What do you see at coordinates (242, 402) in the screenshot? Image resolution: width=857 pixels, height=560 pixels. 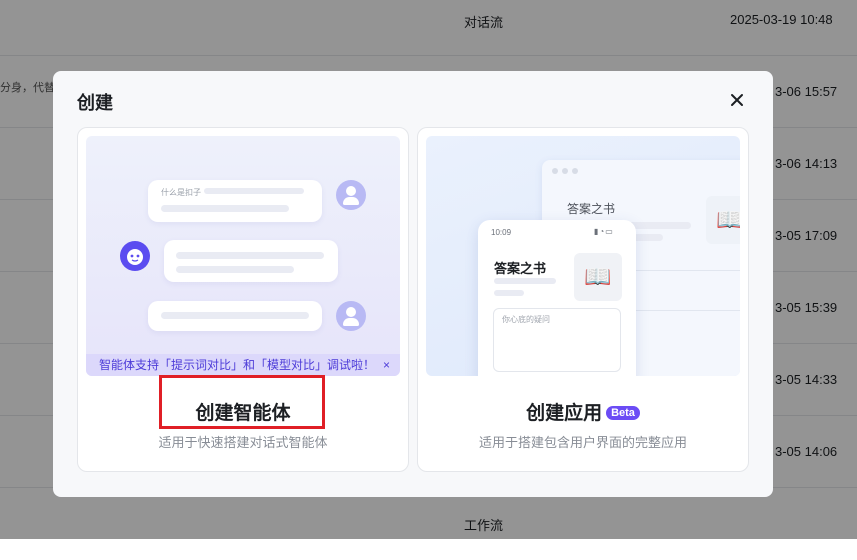 I see `highlight-box` at bounding box center [242, 402].